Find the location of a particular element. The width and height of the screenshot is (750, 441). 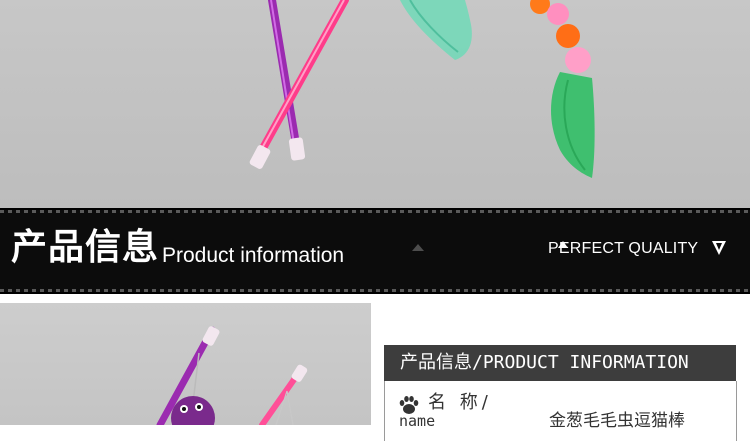

name-value: 金葱毛毛虫逗猫棒 is located at coordinates (617, 421).